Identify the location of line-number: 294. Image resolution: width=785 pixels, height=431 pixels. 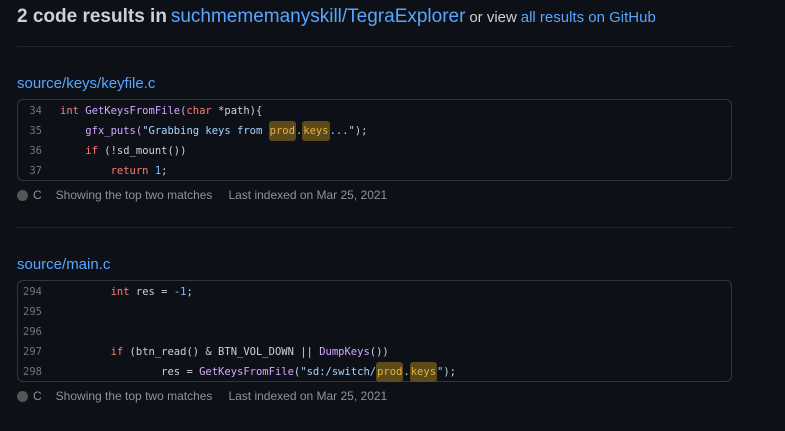
(39, 292).